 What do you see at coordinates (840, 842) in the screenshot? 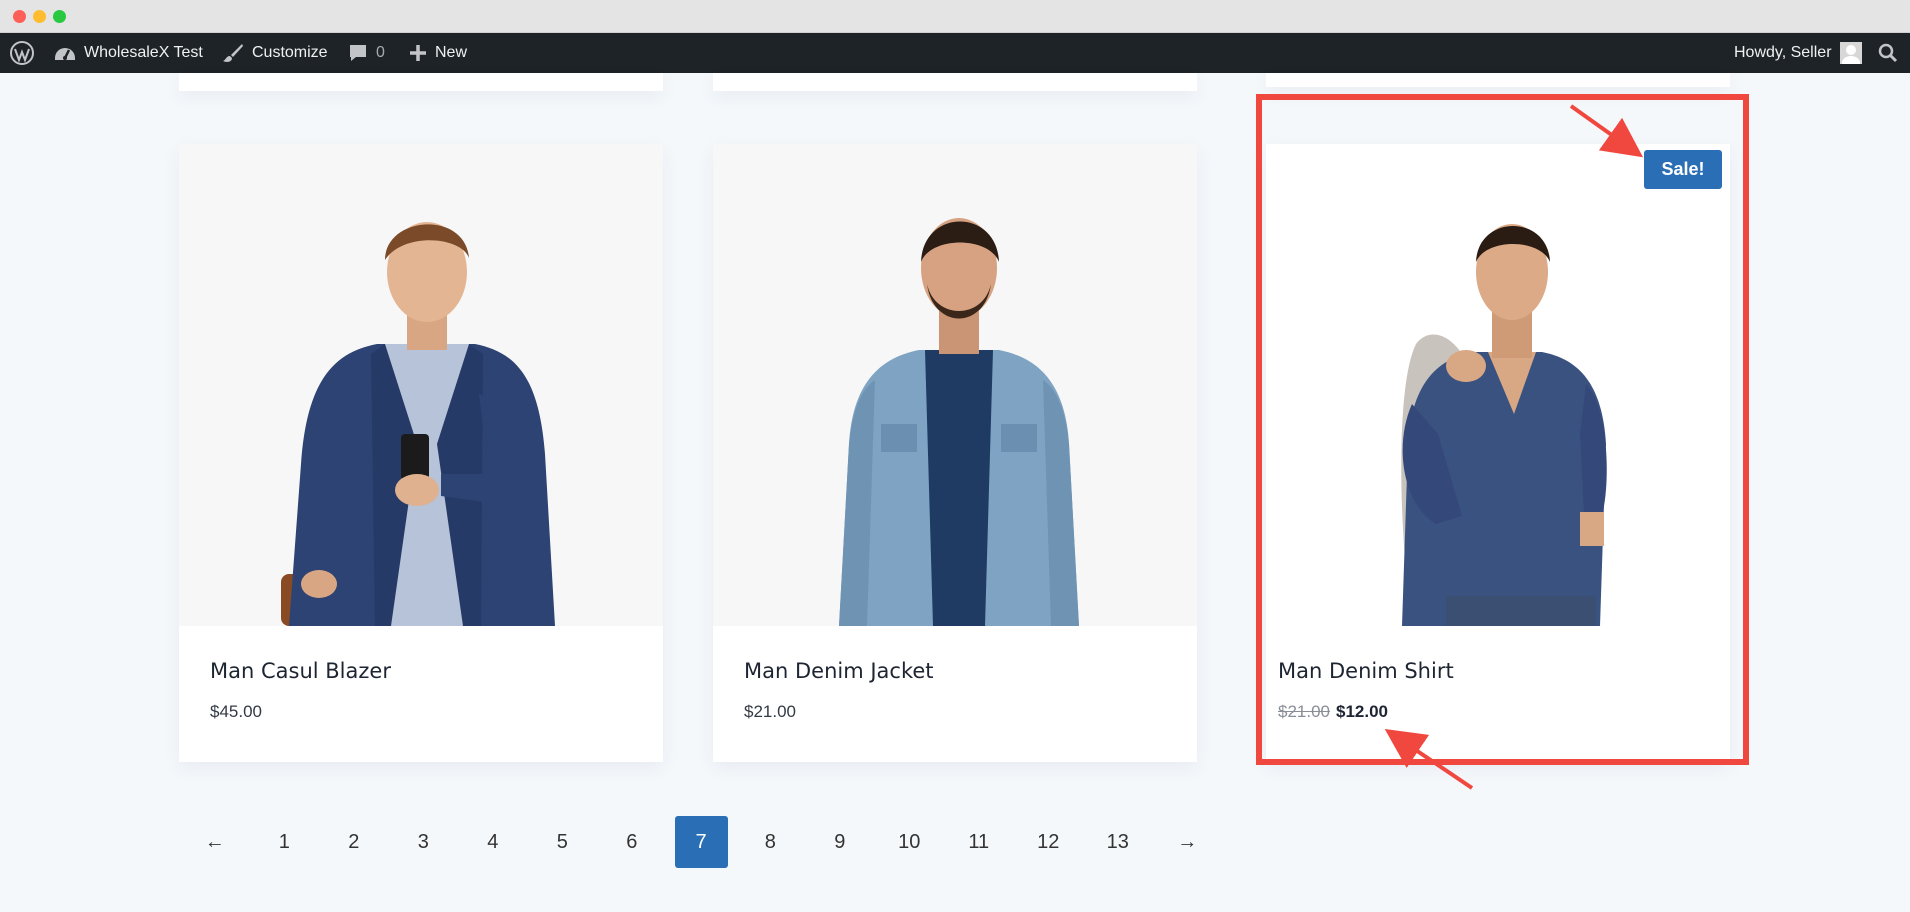
I see `page-9: 9` at bounding box center [840, 842].